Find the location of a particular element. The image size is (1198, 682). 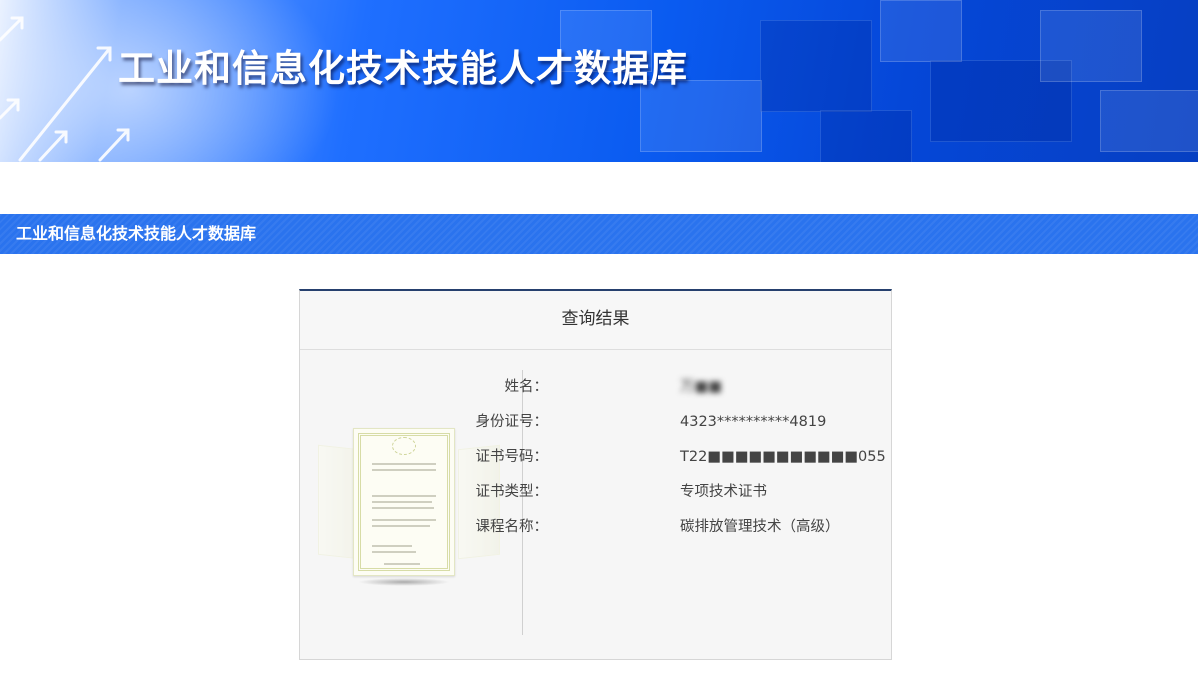

field-value-course-name: 碳排放管理技术（高级） is located at coordinates (760, 527).